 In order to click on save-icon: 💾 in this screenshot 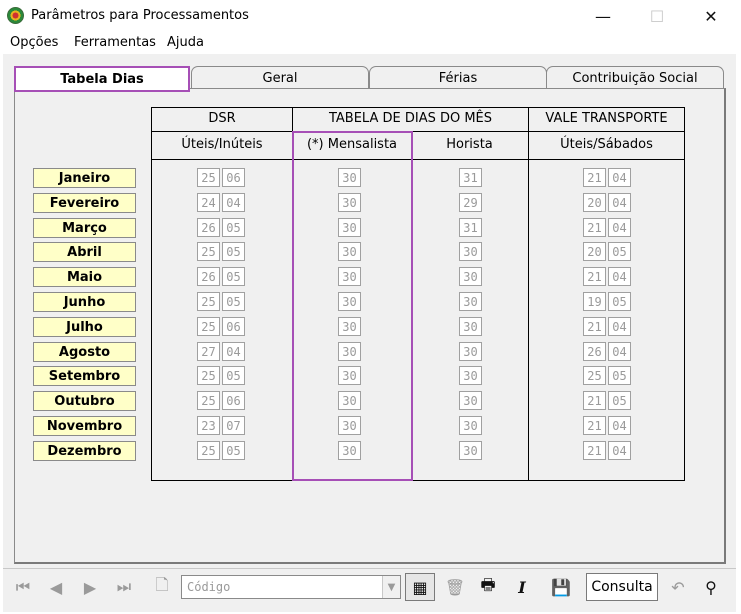, I will do `click(561, 587)`.